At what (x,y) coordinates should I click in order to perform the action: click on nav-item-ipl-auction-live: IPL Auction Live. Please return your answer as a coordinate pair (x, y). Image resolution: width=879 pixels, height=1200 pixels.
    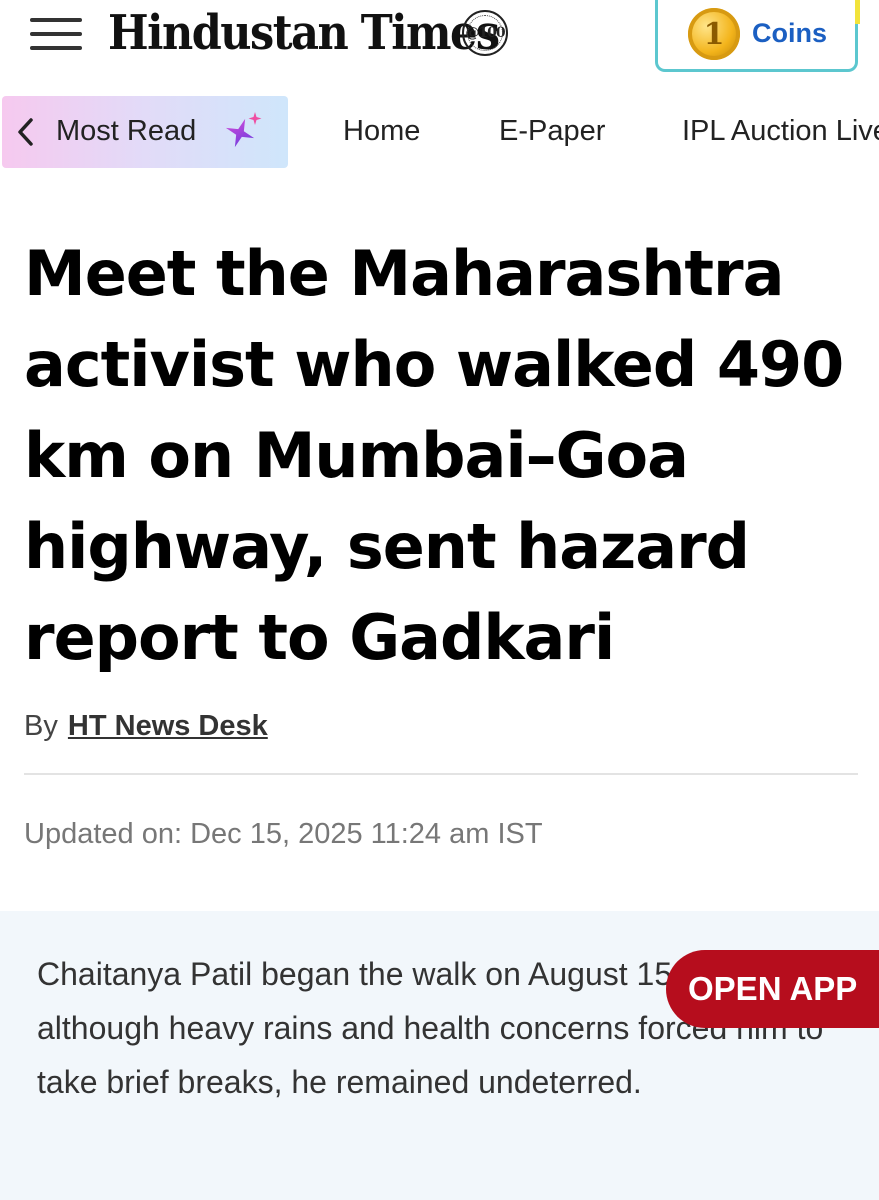
    Looking at the image, I should click on (780, 131).